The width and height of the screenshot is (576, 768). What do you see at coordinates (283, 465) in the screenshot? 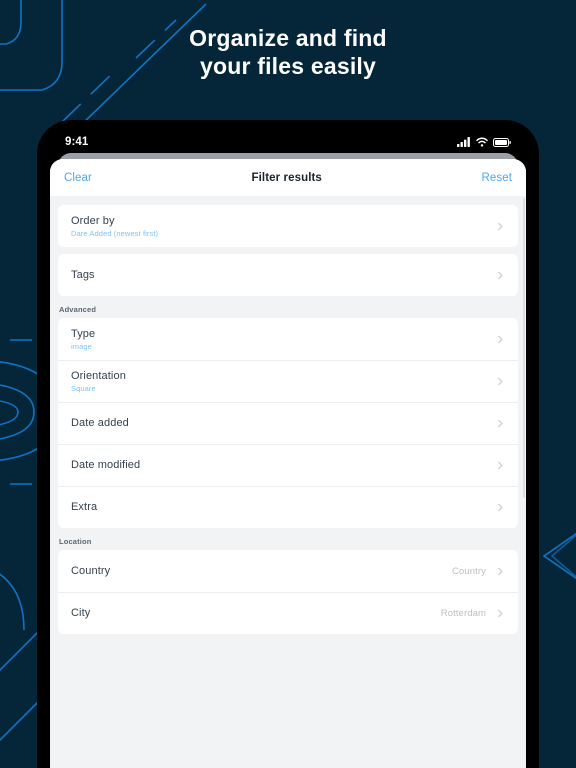
I see `row-texts: Date modified` at bounding box center [283, 465].